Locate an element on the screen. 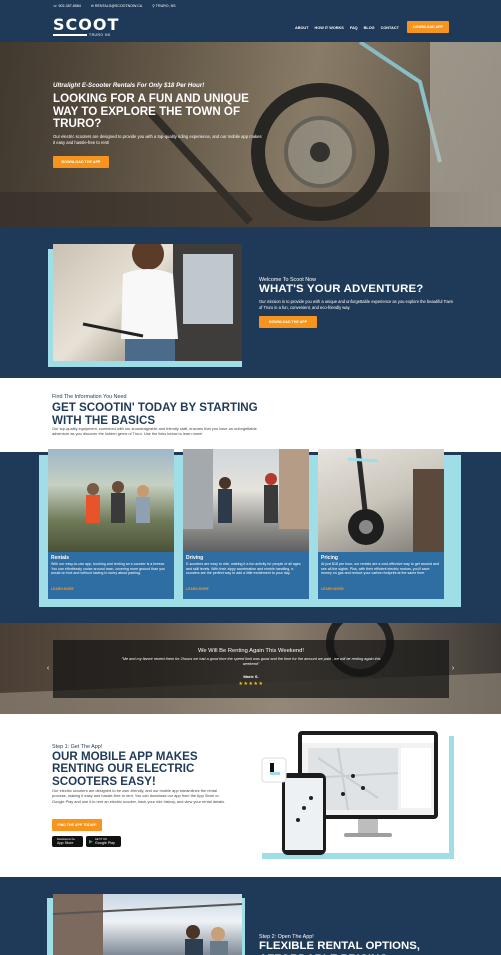  google-play-icon: ▶ is located at coordinates (91, 841).